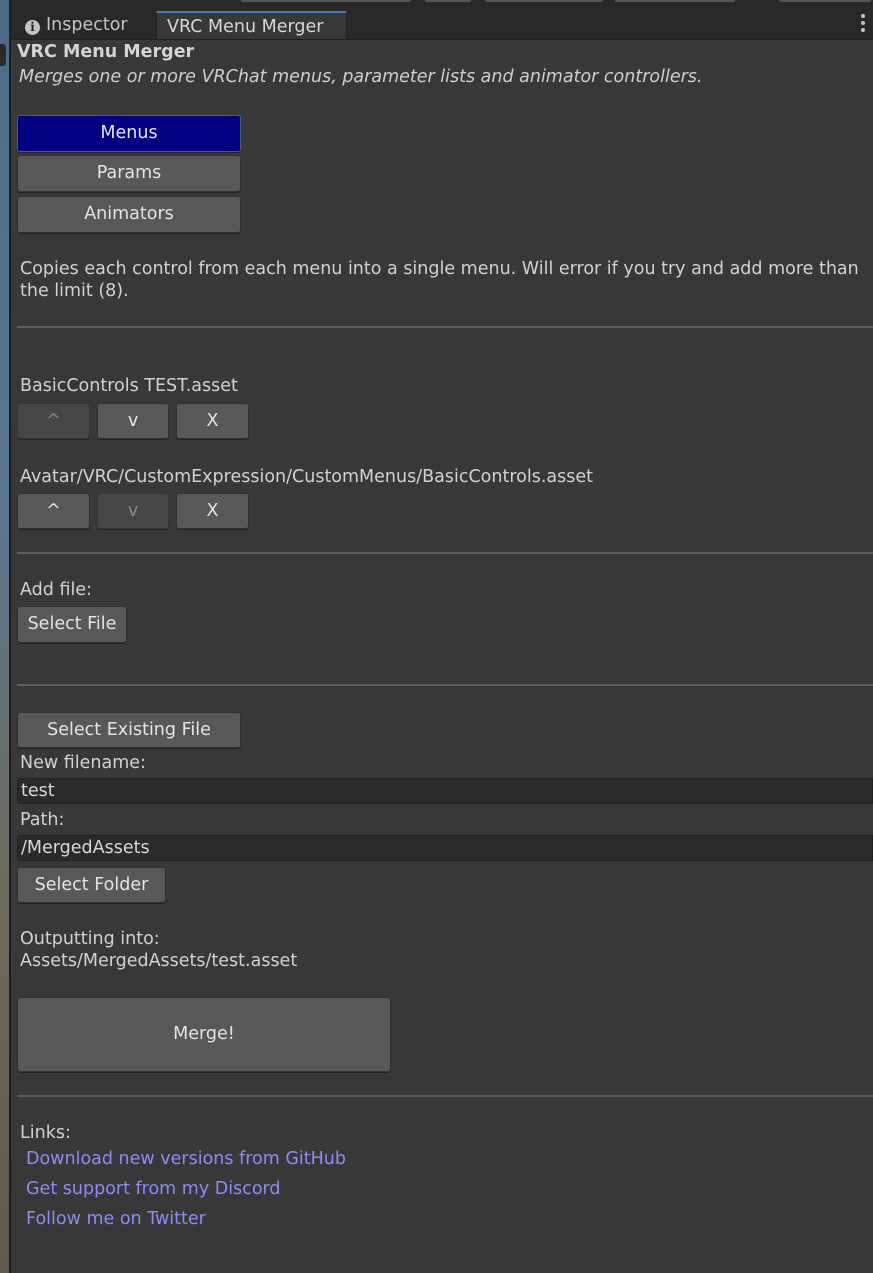 This screenshot has width=873, height=1273. What do you see at coordinates (83, 763) in the screenshot?
I see `filename-label: New filename:` at bounding box center [83, 763].